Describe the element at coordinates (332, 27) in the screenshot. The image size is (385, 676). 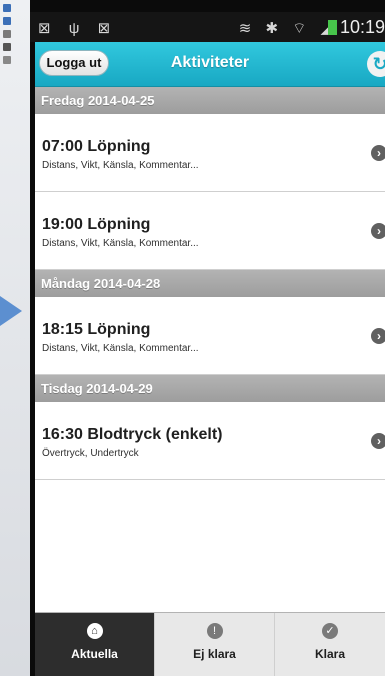
I see `battery-icon` at that location.